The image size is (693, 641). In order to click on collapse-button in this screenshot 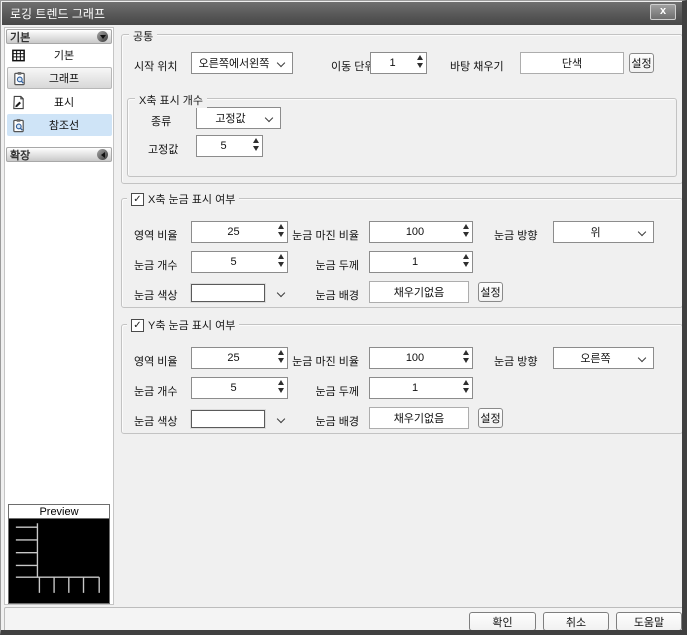, I will do `click(102, 36)`.